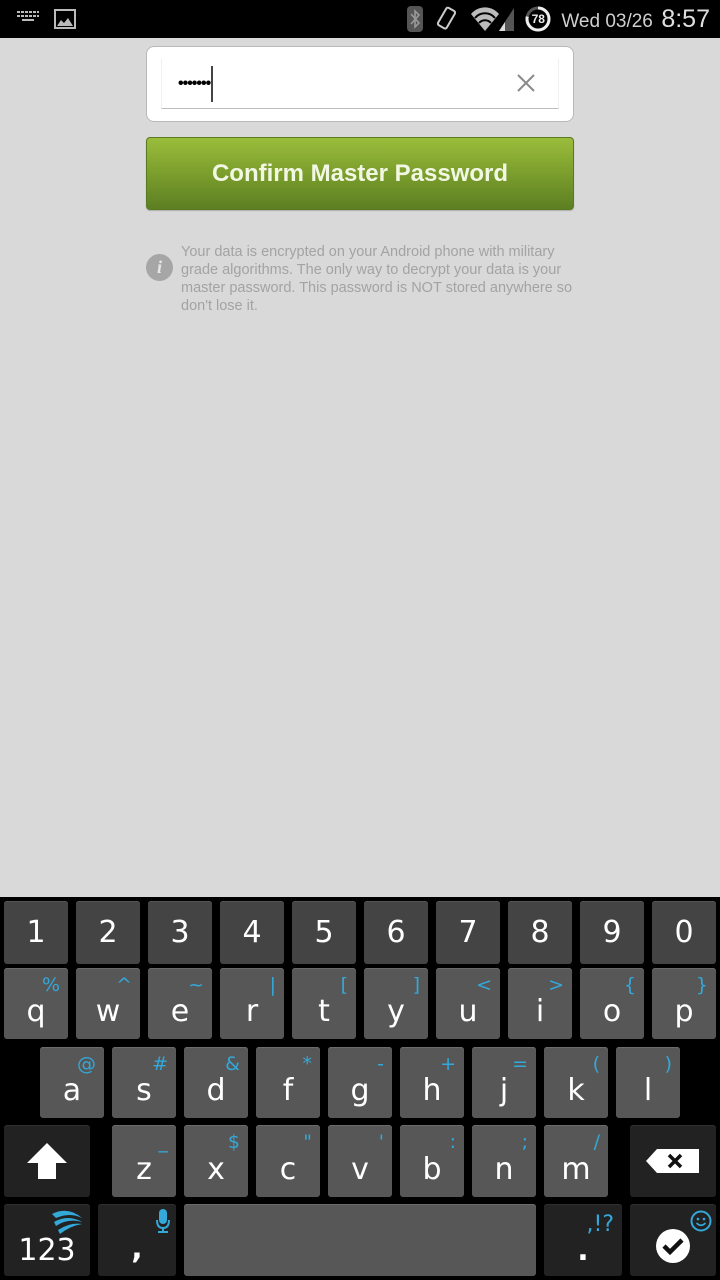 The width and height of the screenshot is (720, 1280). I want to click on key-a: @ a, so click(72, 1082).